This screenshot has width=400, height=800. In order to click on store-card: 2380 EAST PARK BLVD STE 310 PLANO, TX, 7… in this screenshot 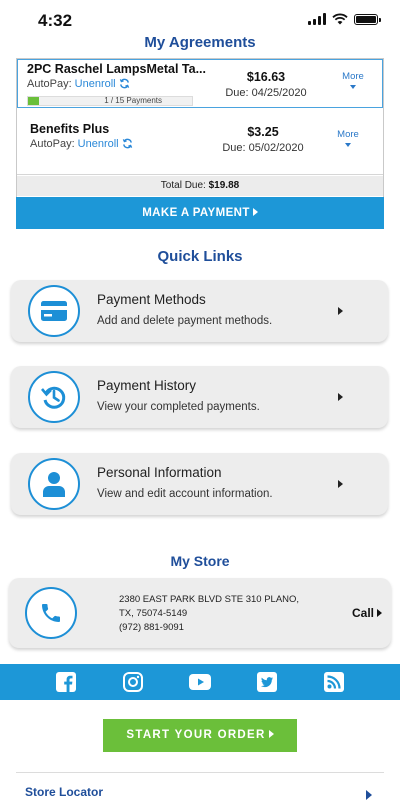, I will do `click(200, 613)`.